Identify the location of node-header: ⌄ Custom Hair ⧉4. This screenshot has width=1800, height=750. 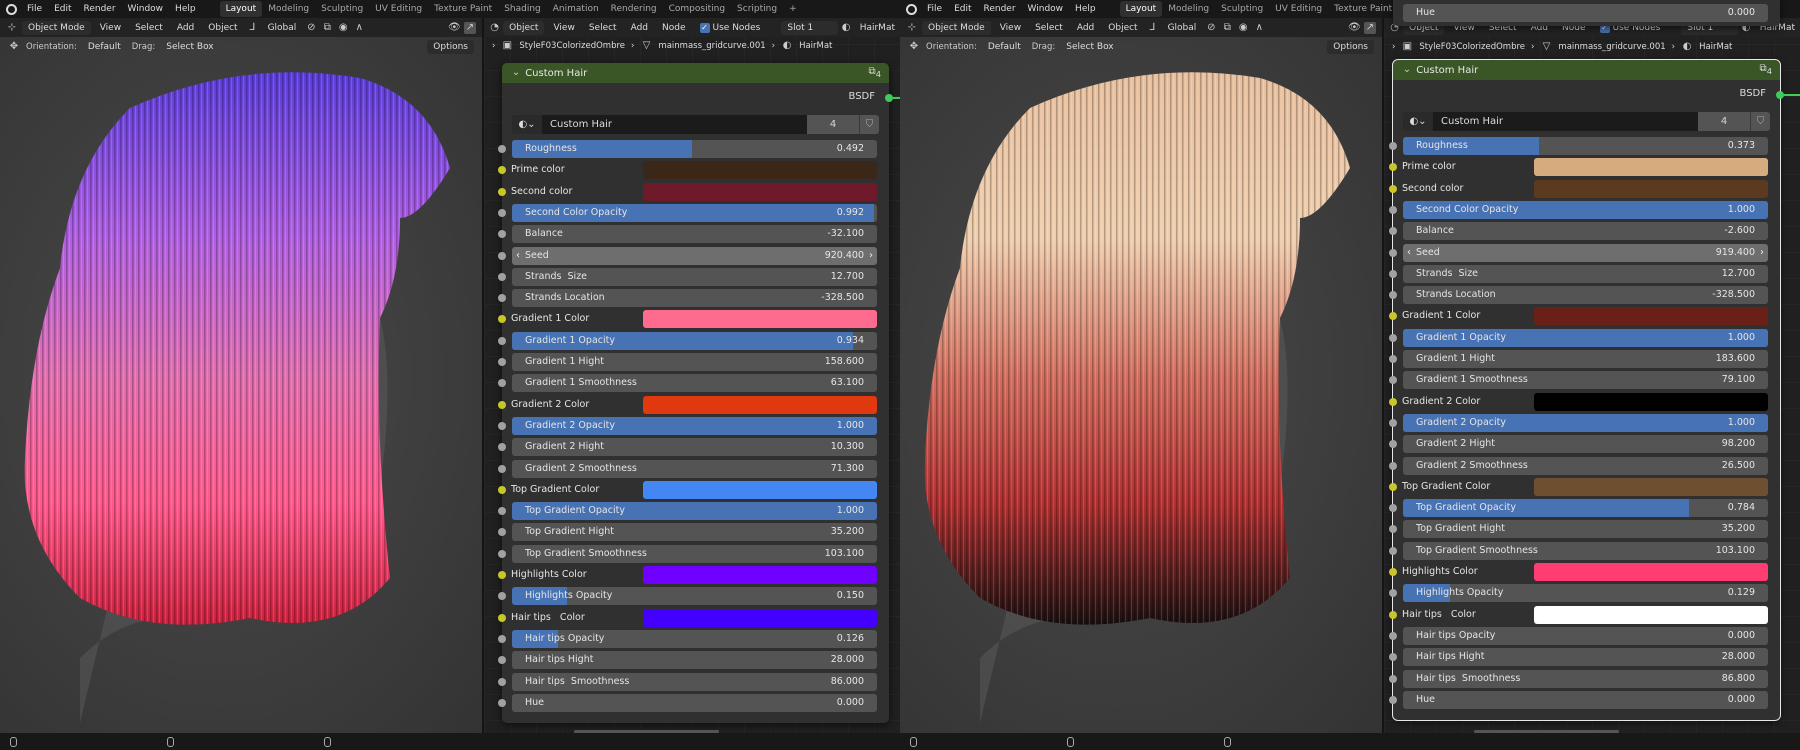
(1586, 70).